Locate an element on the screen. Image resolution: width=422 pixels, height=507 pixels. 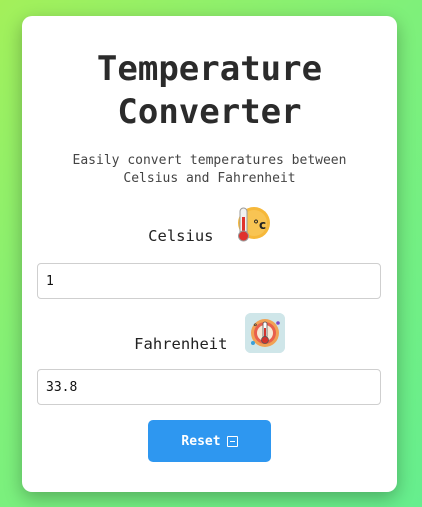
svg-text: °c is located at coordinates (259, 225).